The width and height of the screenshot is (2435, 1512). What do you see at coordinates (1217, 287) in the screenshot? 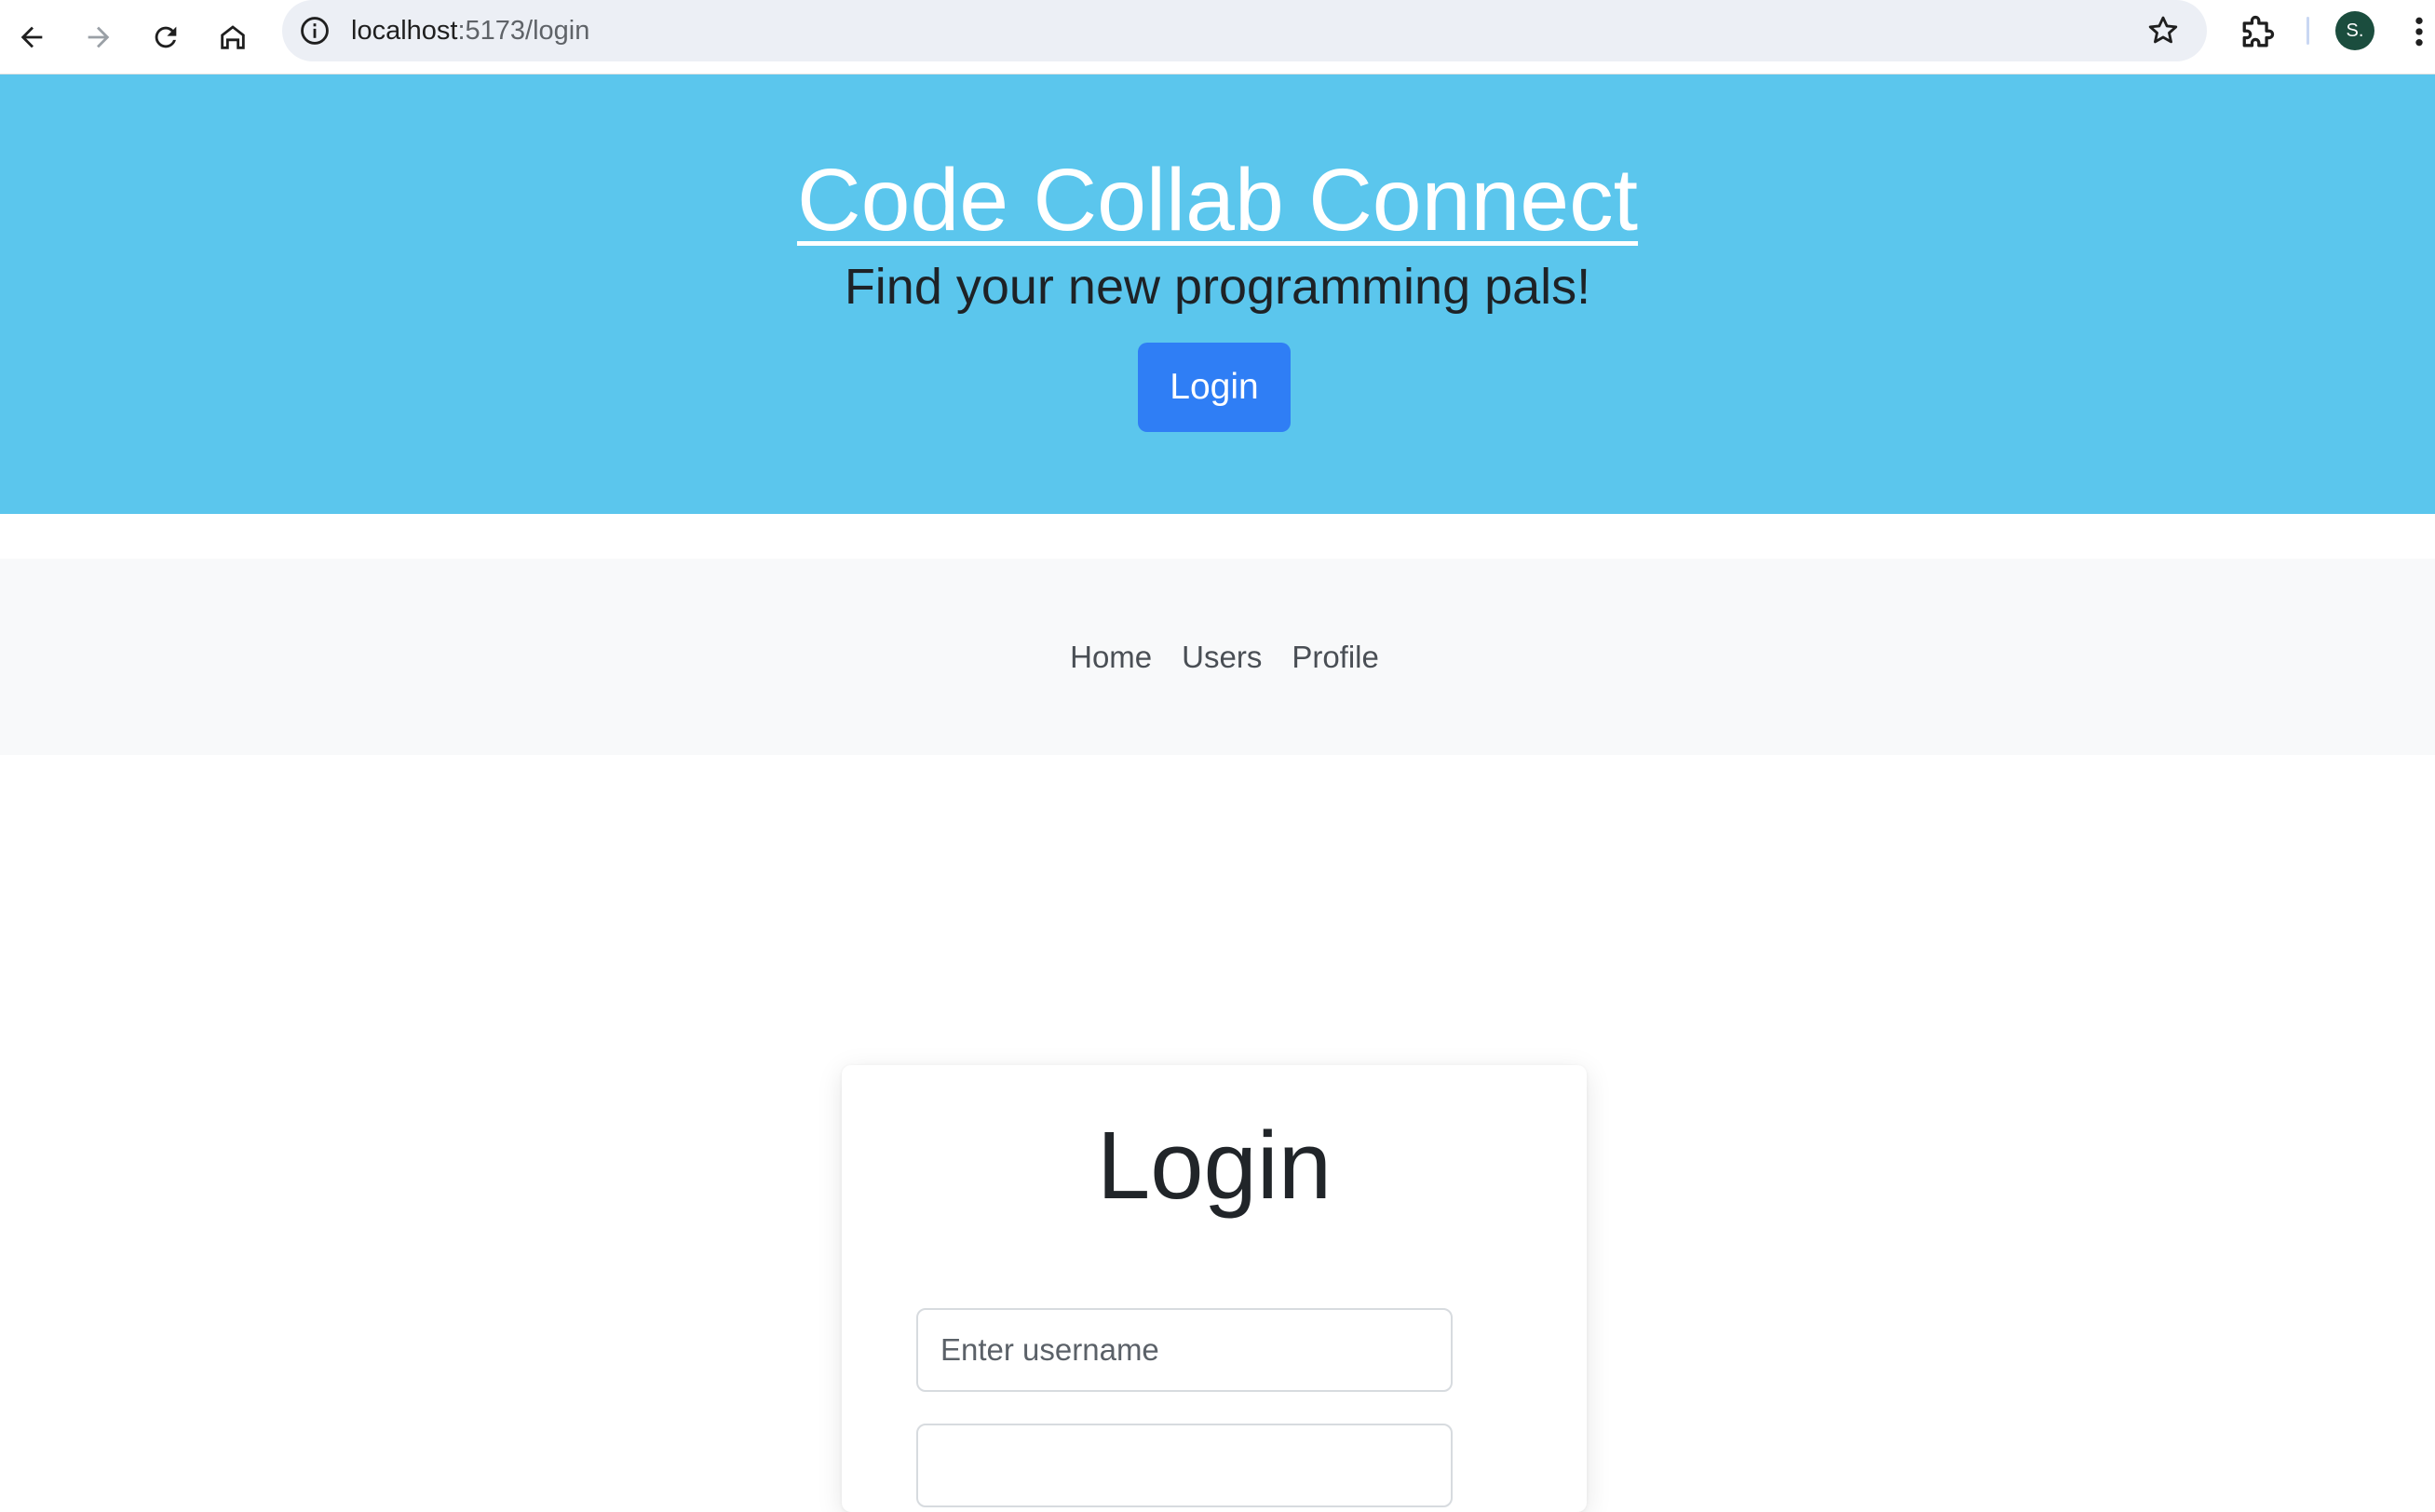
I see `hero-subtitle: Find your new programming pals!` at bounding box center [1217, 287].